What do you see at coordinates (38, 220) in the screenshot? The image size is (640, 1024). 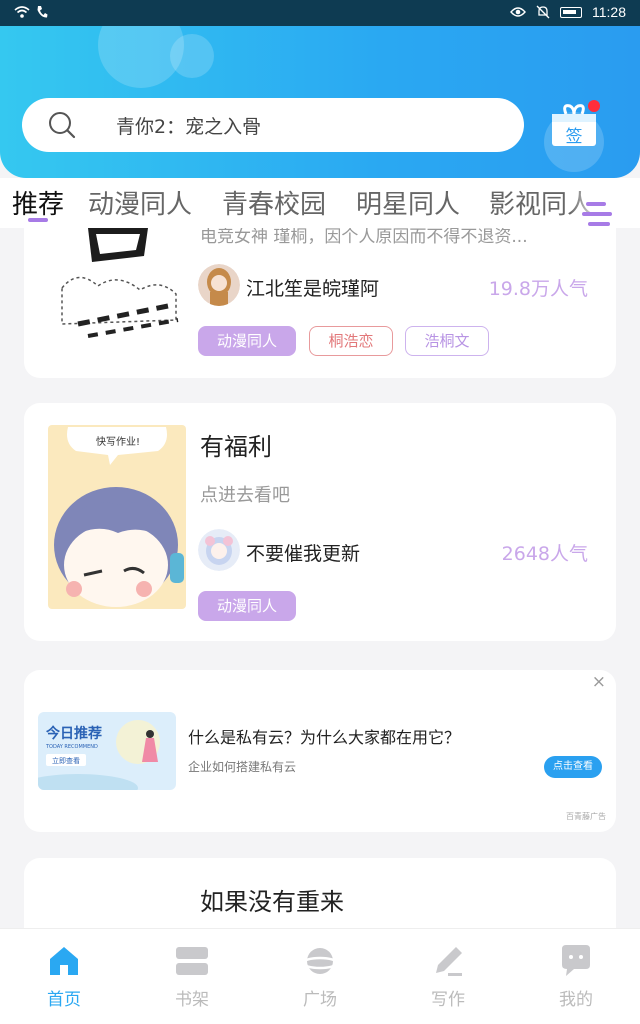 I see `tab-active-indicator` at bounding box center [38, 220].